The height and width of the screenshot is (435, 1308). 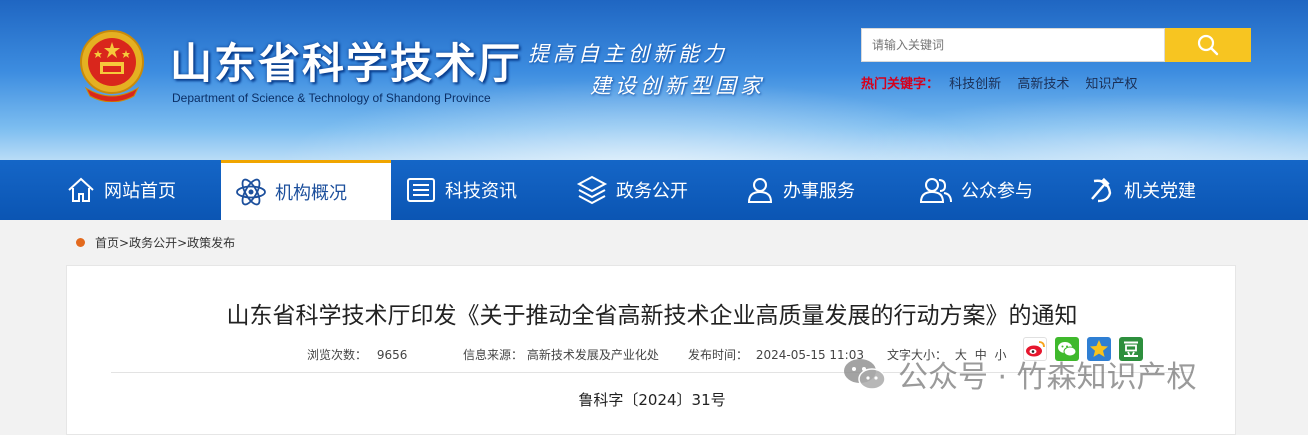 What do you see at coordinates (153, 242) in the screenshot?
I see `breadcrumb-public-affairs: 政务公开` at bounding box center [153, 242].